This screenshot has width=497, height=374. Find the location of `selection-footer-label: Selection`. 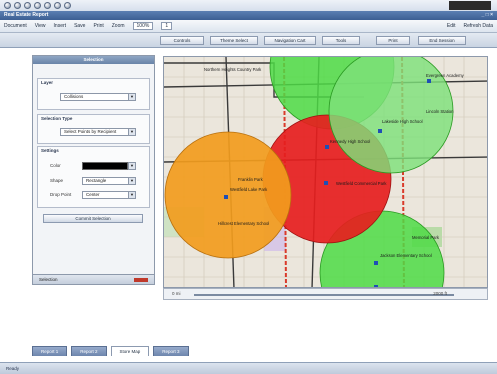

selection-footer-label: Selection is located at coordinates (48, 279).